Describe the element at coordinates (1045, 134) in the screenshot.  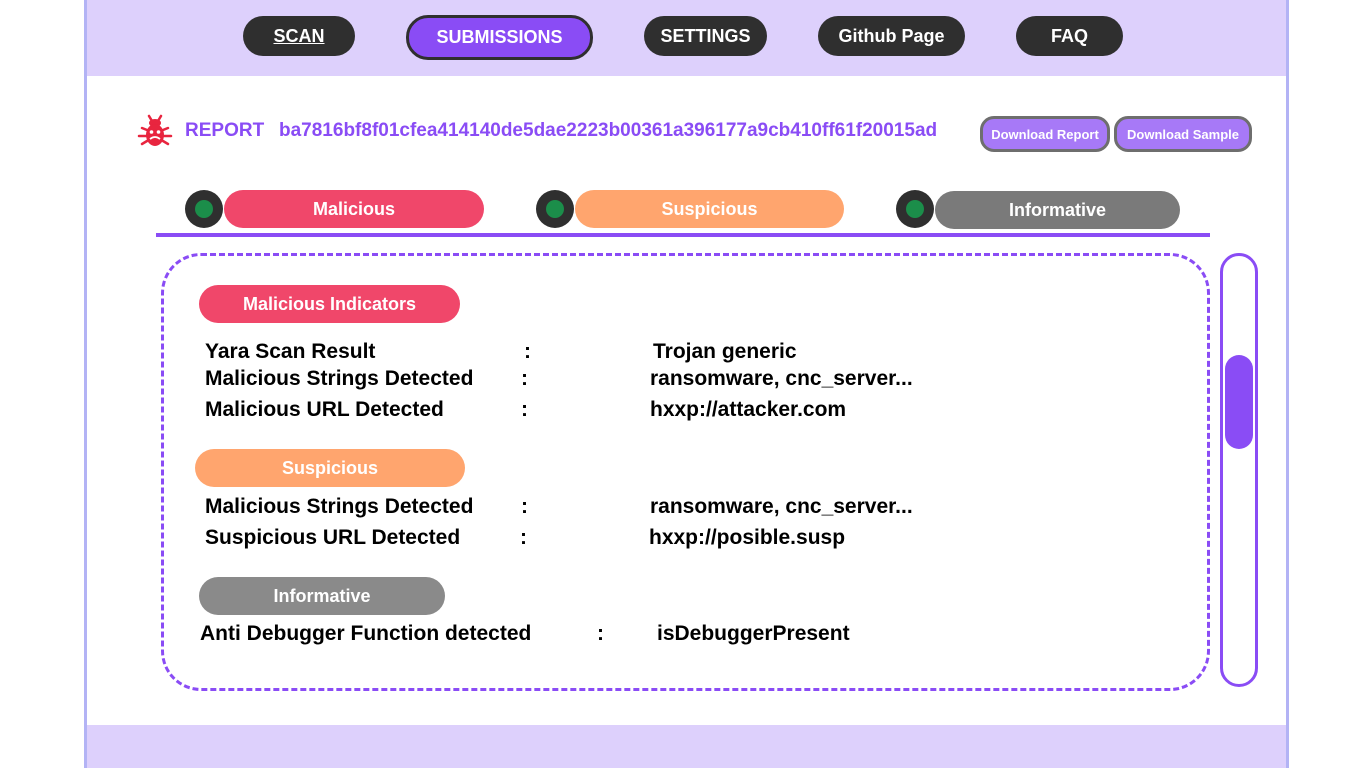
I see `download-report-button: Download Report` at that location.